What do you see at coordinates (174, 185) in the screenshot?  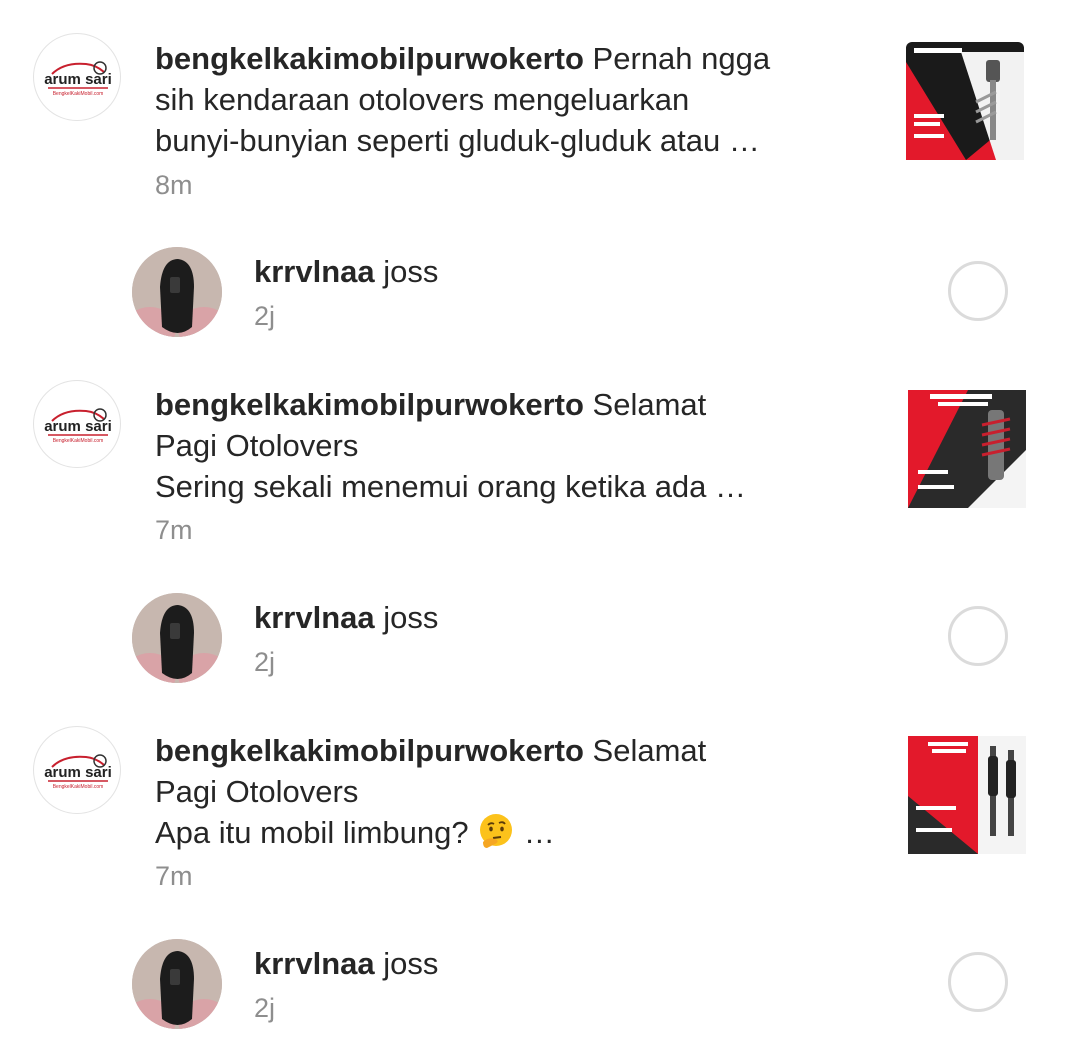 I see `timestamp: 8m` at bounding box center [174, 185].